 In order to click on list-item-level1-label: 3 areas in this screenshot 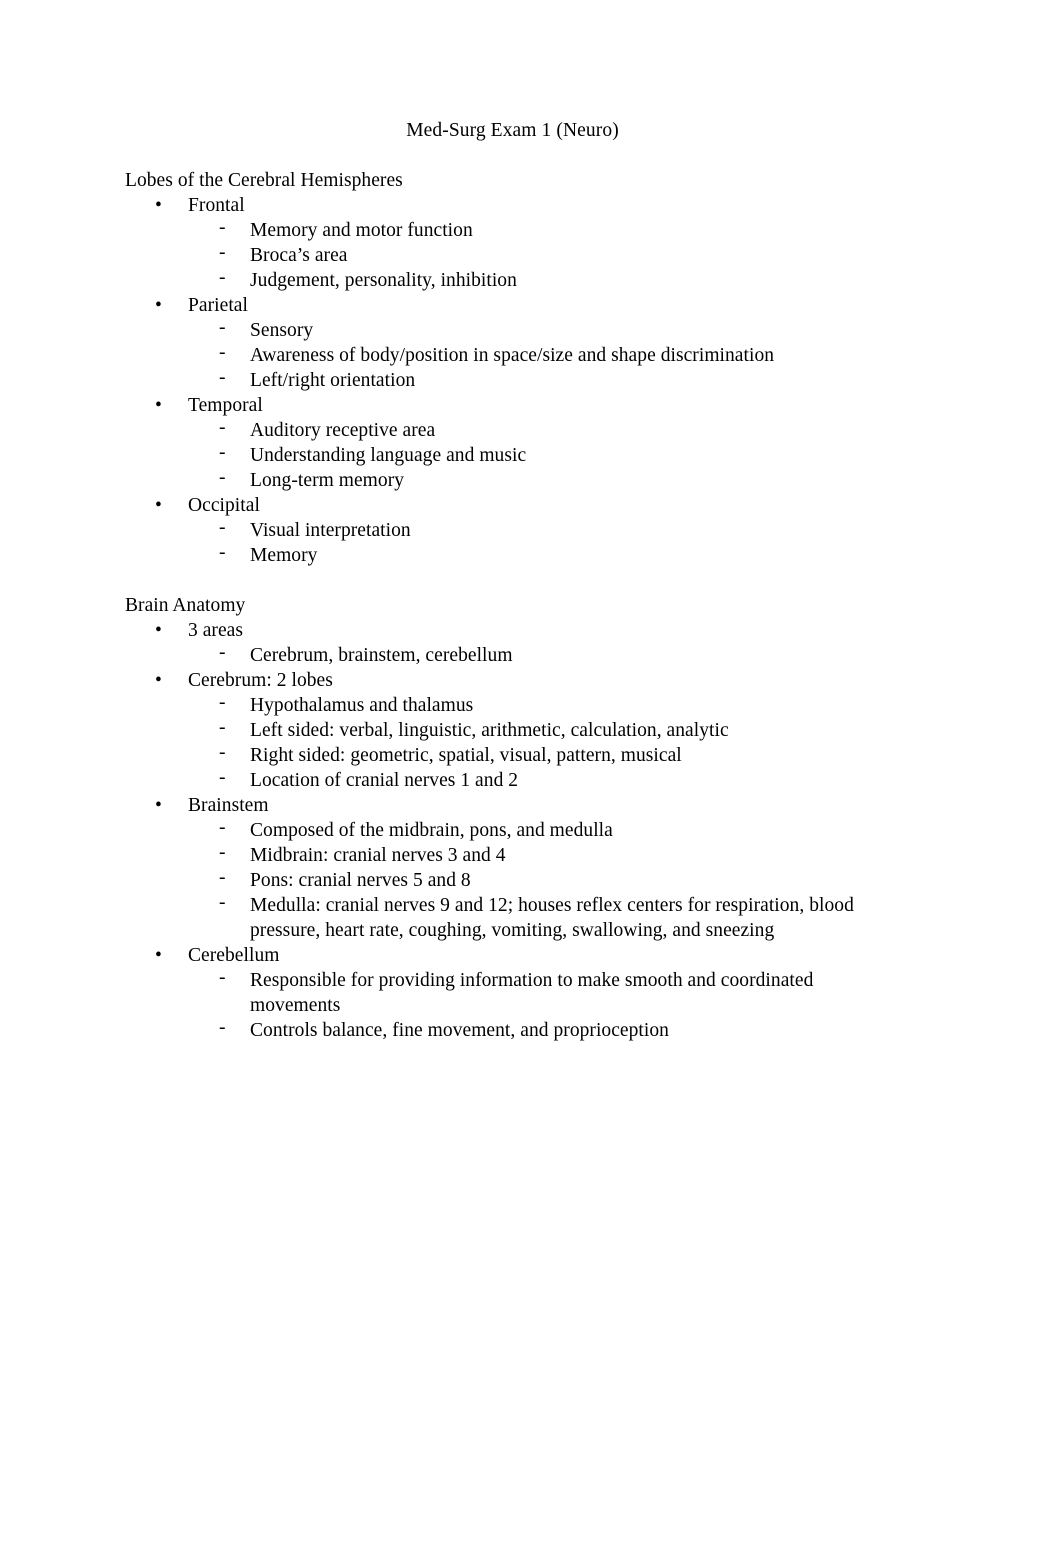, I will do `click(216, 630)`.